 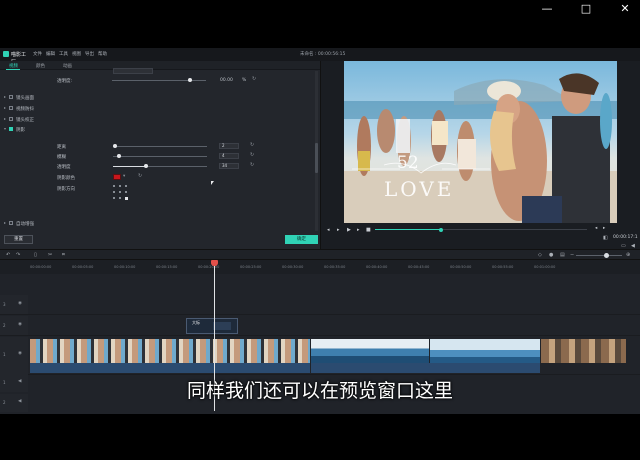 What do you see at coordinates (503, 267) in the screenshot?
I see `ruler-label: 00:00:55:00` at bounding box center [503, 267].